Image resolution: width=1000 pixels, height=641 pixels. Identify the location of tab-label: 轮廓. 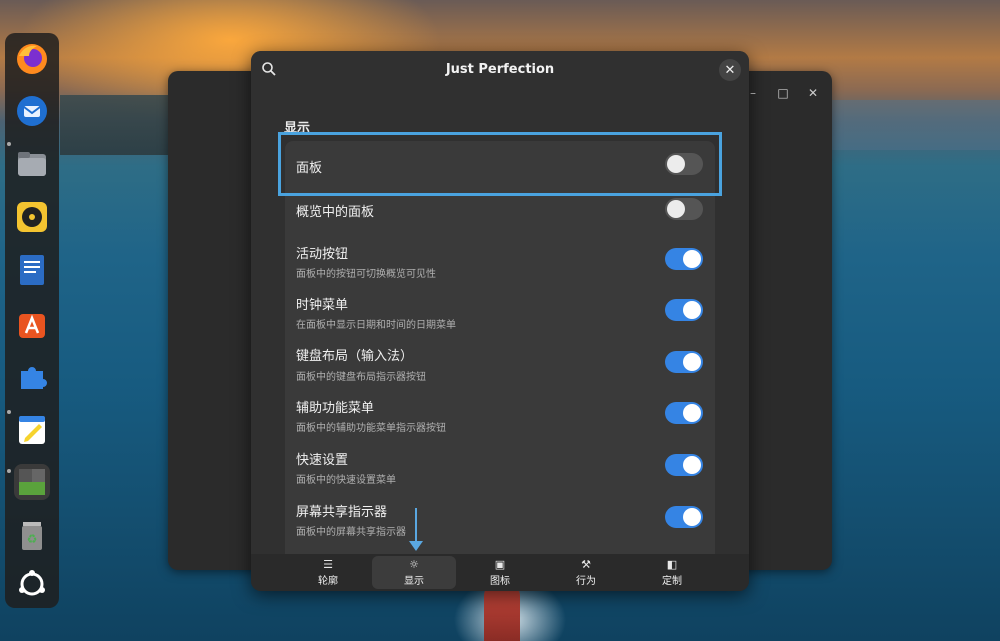
(328, 581).